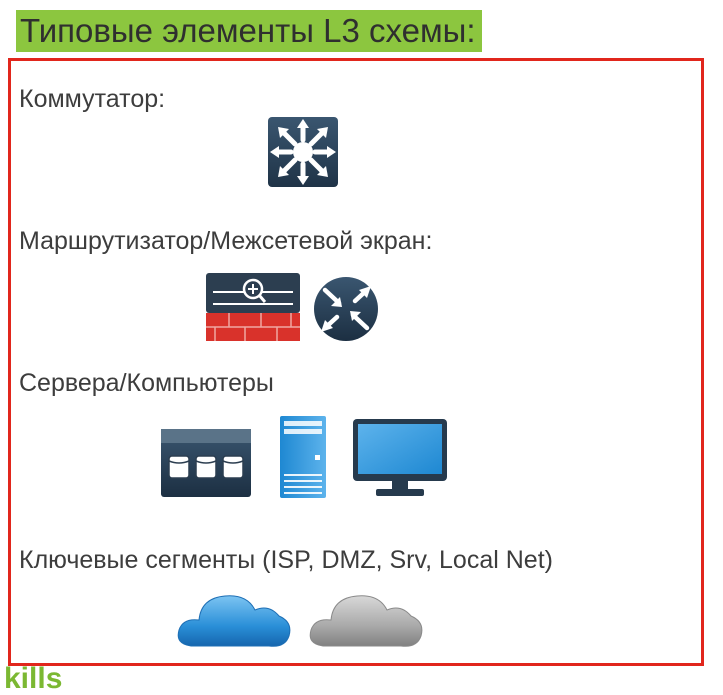 This screenshot has height=695, width=723. What do you see at coordinates (346, 309) in the screenshot?
I see `router-icon` at bounding box center [346, 309].